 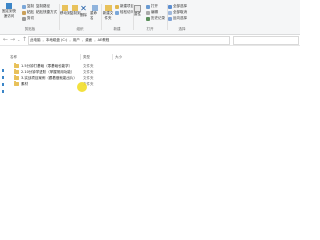 I want to click on invert-selection-button: 反向选择, so click(x=177, y=18).